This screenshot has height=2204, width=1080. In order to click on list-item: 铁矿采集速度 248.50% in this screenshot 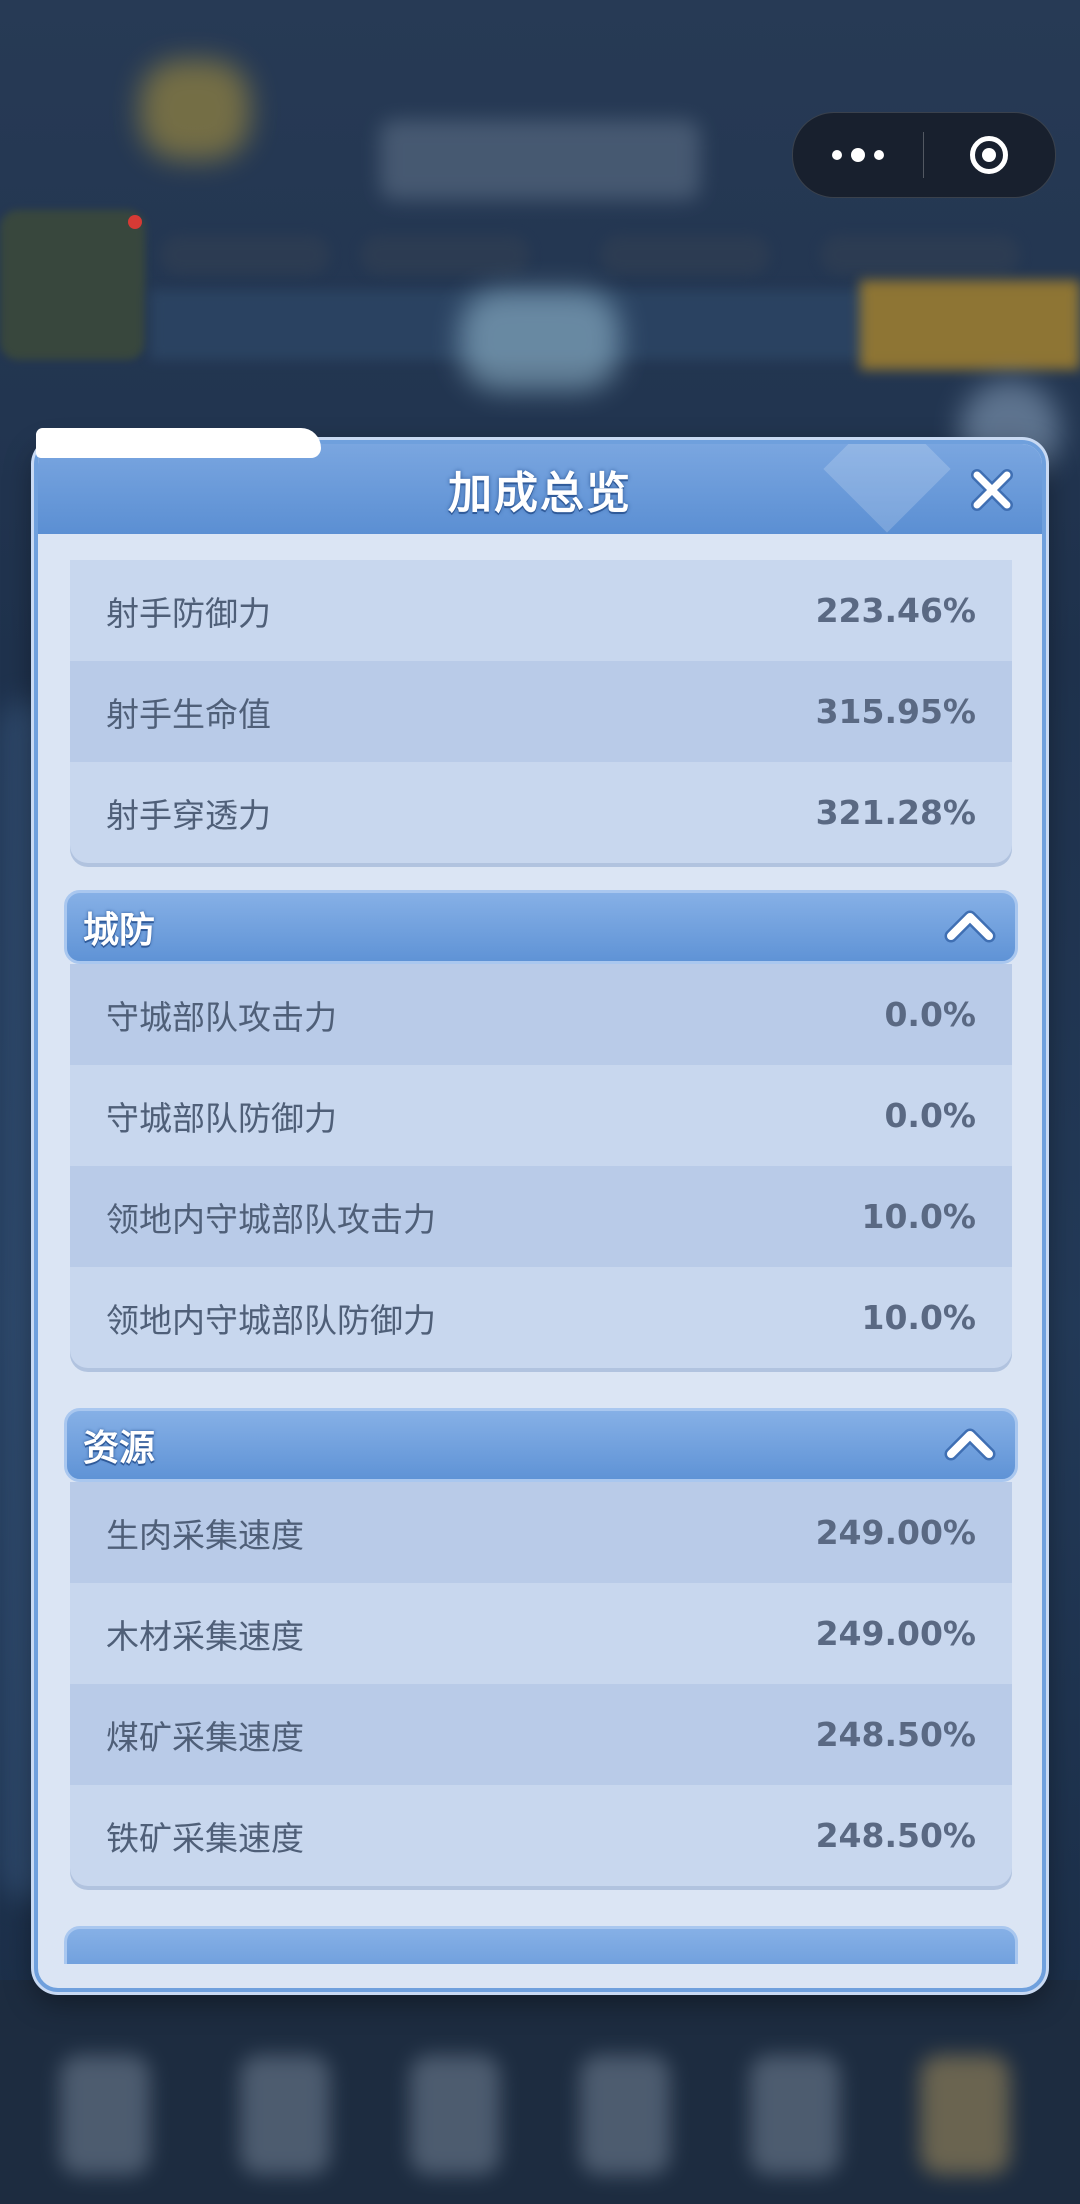, I will do `click(541, 1835)`.